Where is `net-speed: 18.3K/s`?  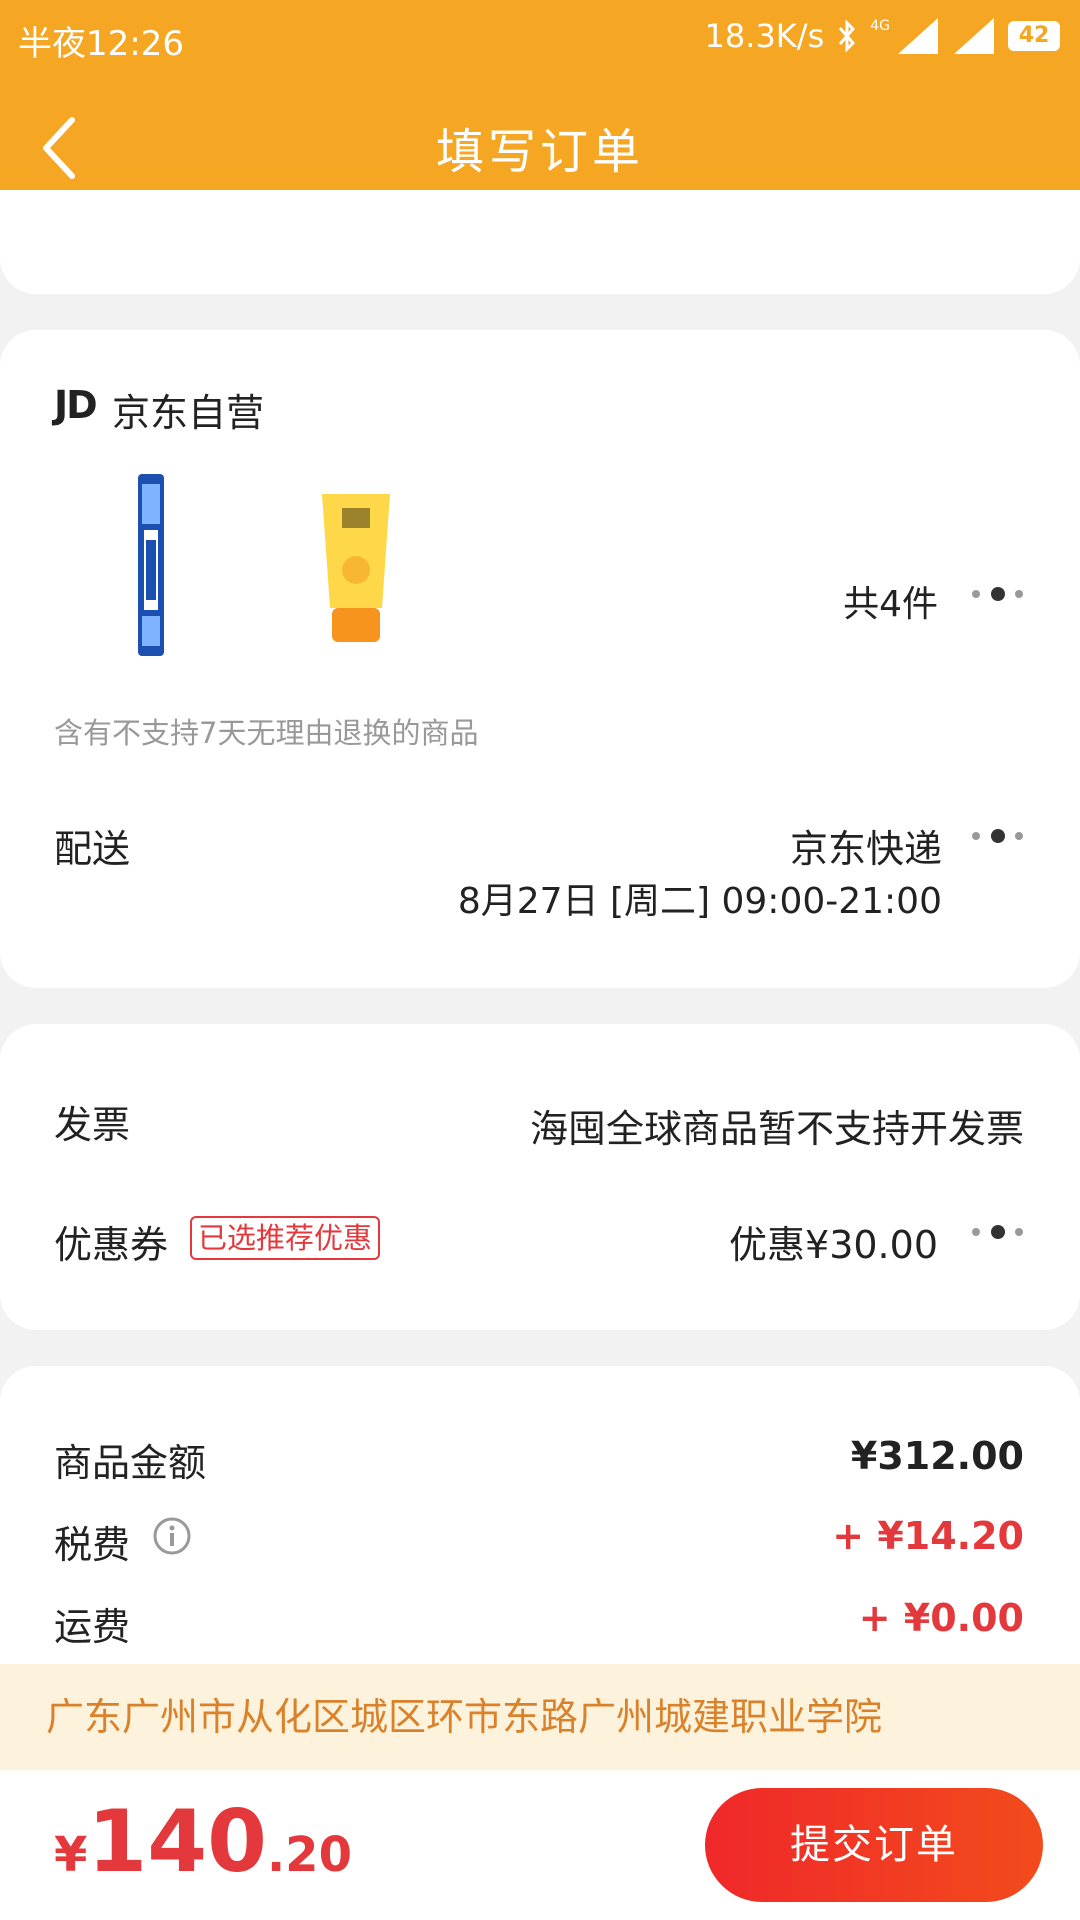
net-speed: 18.3K/s is located at coordinates (764, 36).